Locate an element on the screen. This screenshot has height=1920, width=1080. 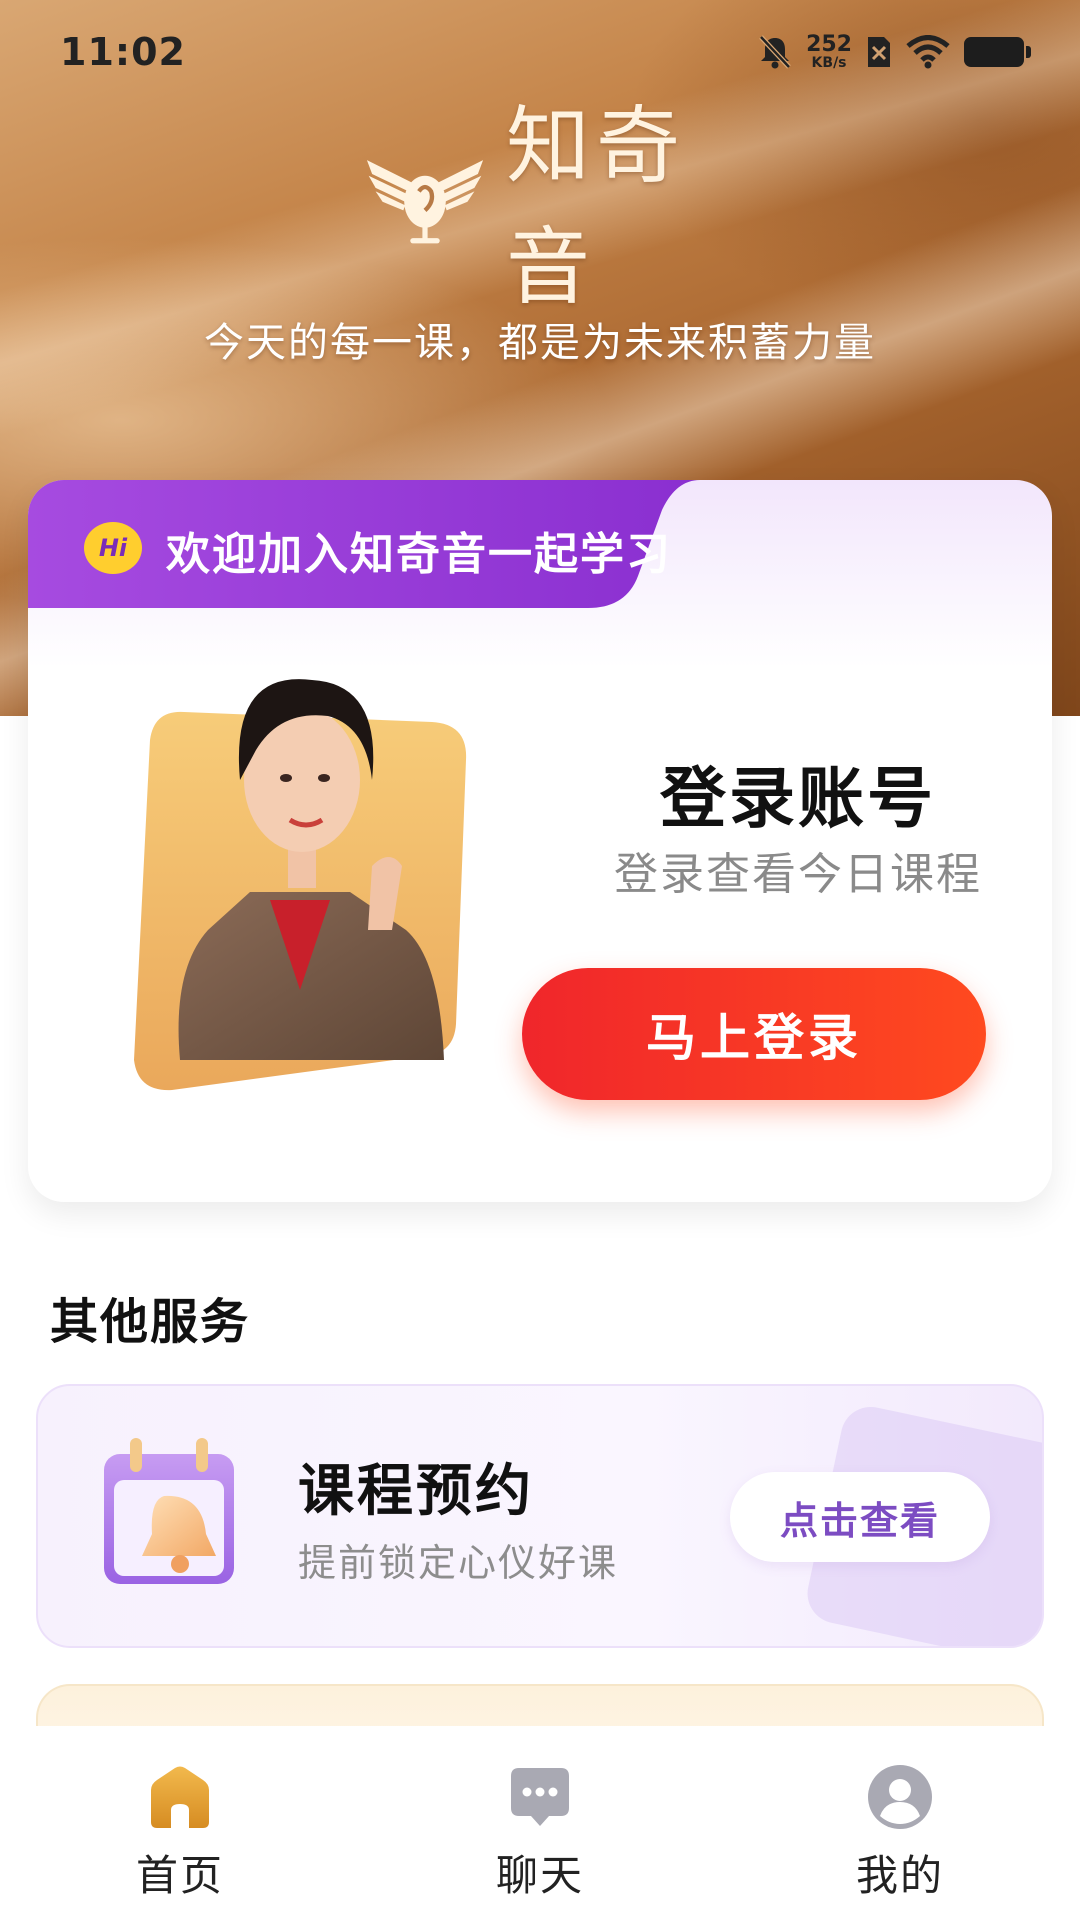
app-logo: 知奇音 is located at coordinates (550, 206).